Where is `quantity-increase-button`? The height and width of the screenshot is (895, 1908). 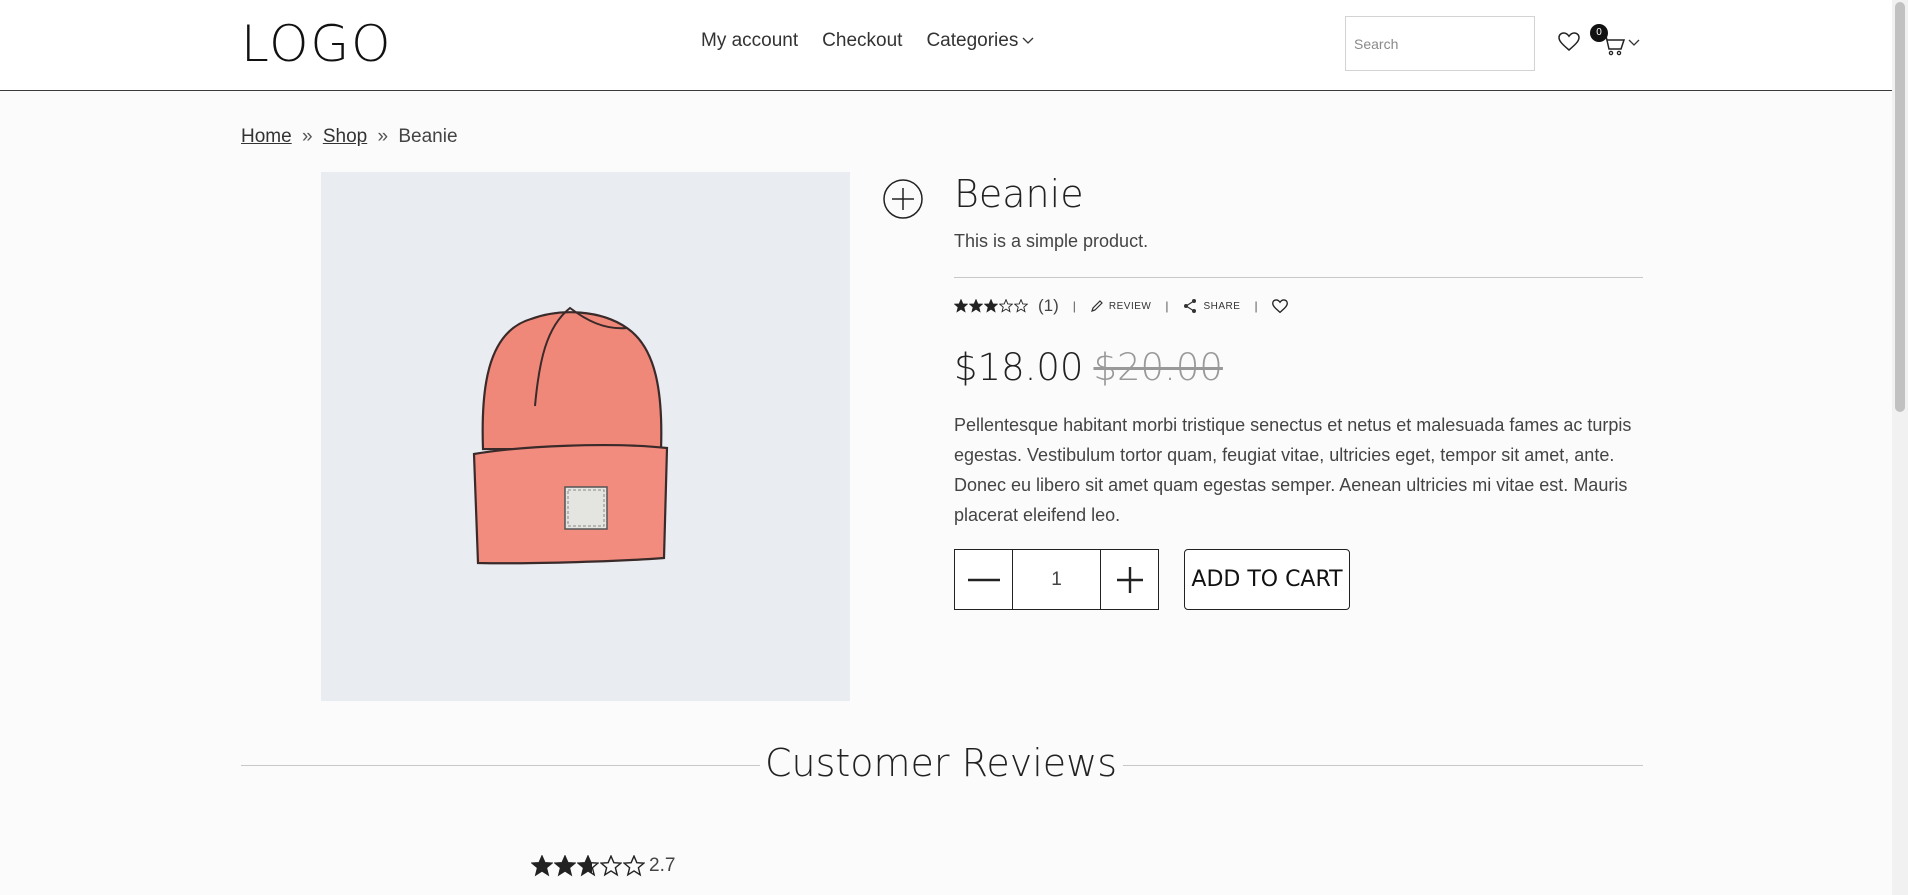
quantity-increase-button is located at coordinates (1129, 579).